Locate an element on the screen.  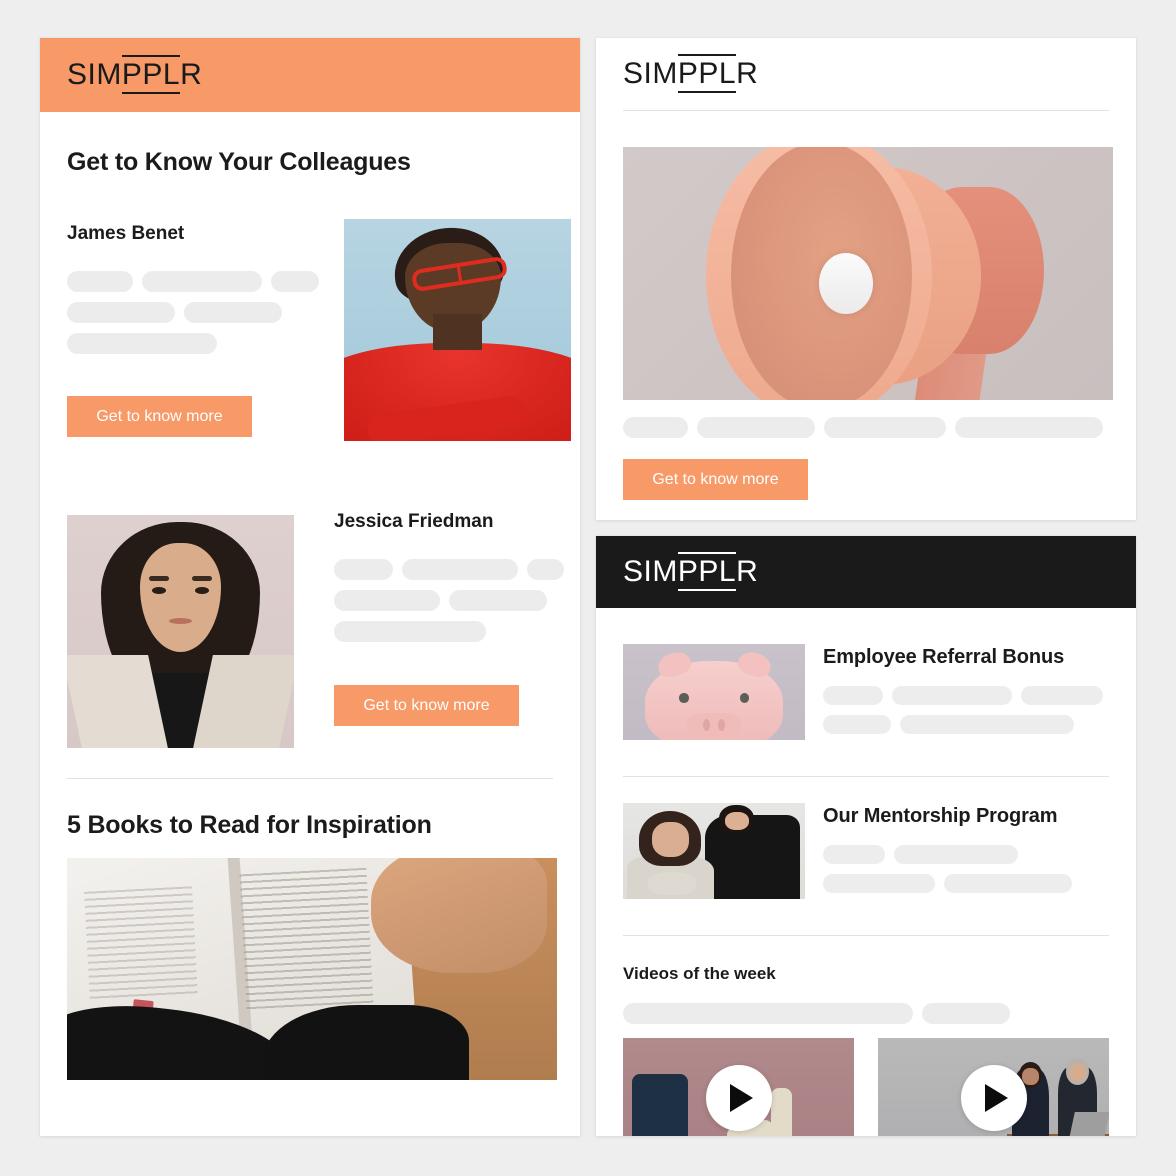
photo-shape-screen is located at coordinates (660, 1105).